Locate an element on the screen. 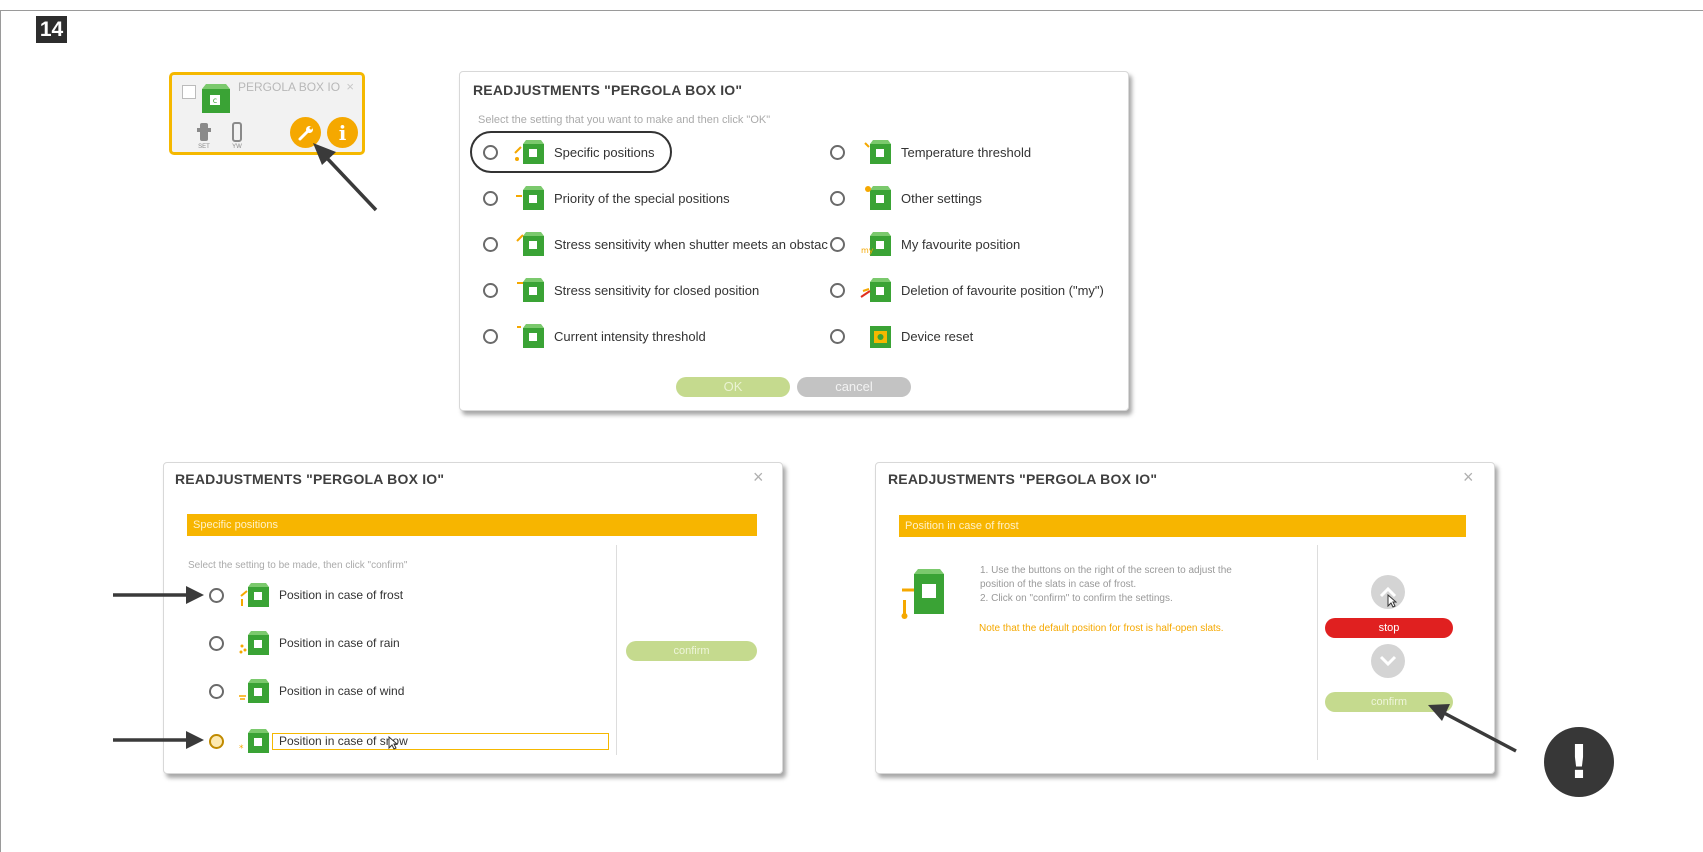  wrench-icon is located at coordinates (305, 132).